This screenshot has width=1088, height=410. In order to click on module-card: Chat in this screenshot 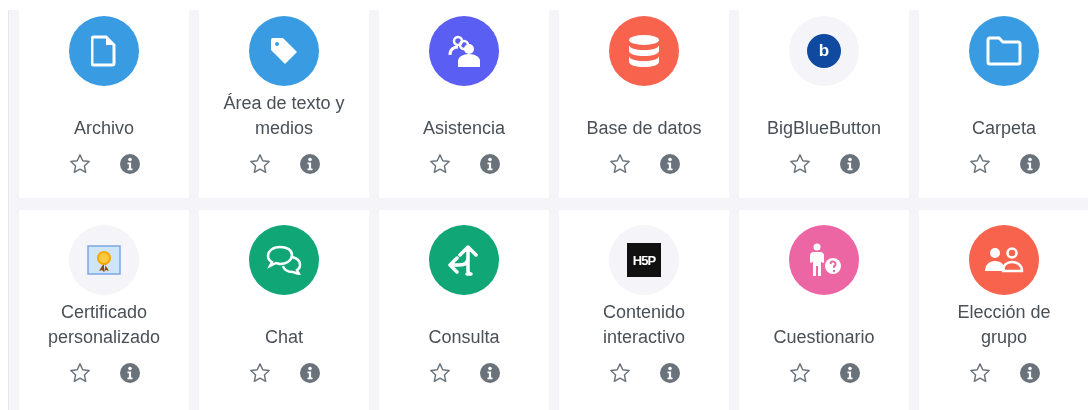, I will do `click(284, 310)`.